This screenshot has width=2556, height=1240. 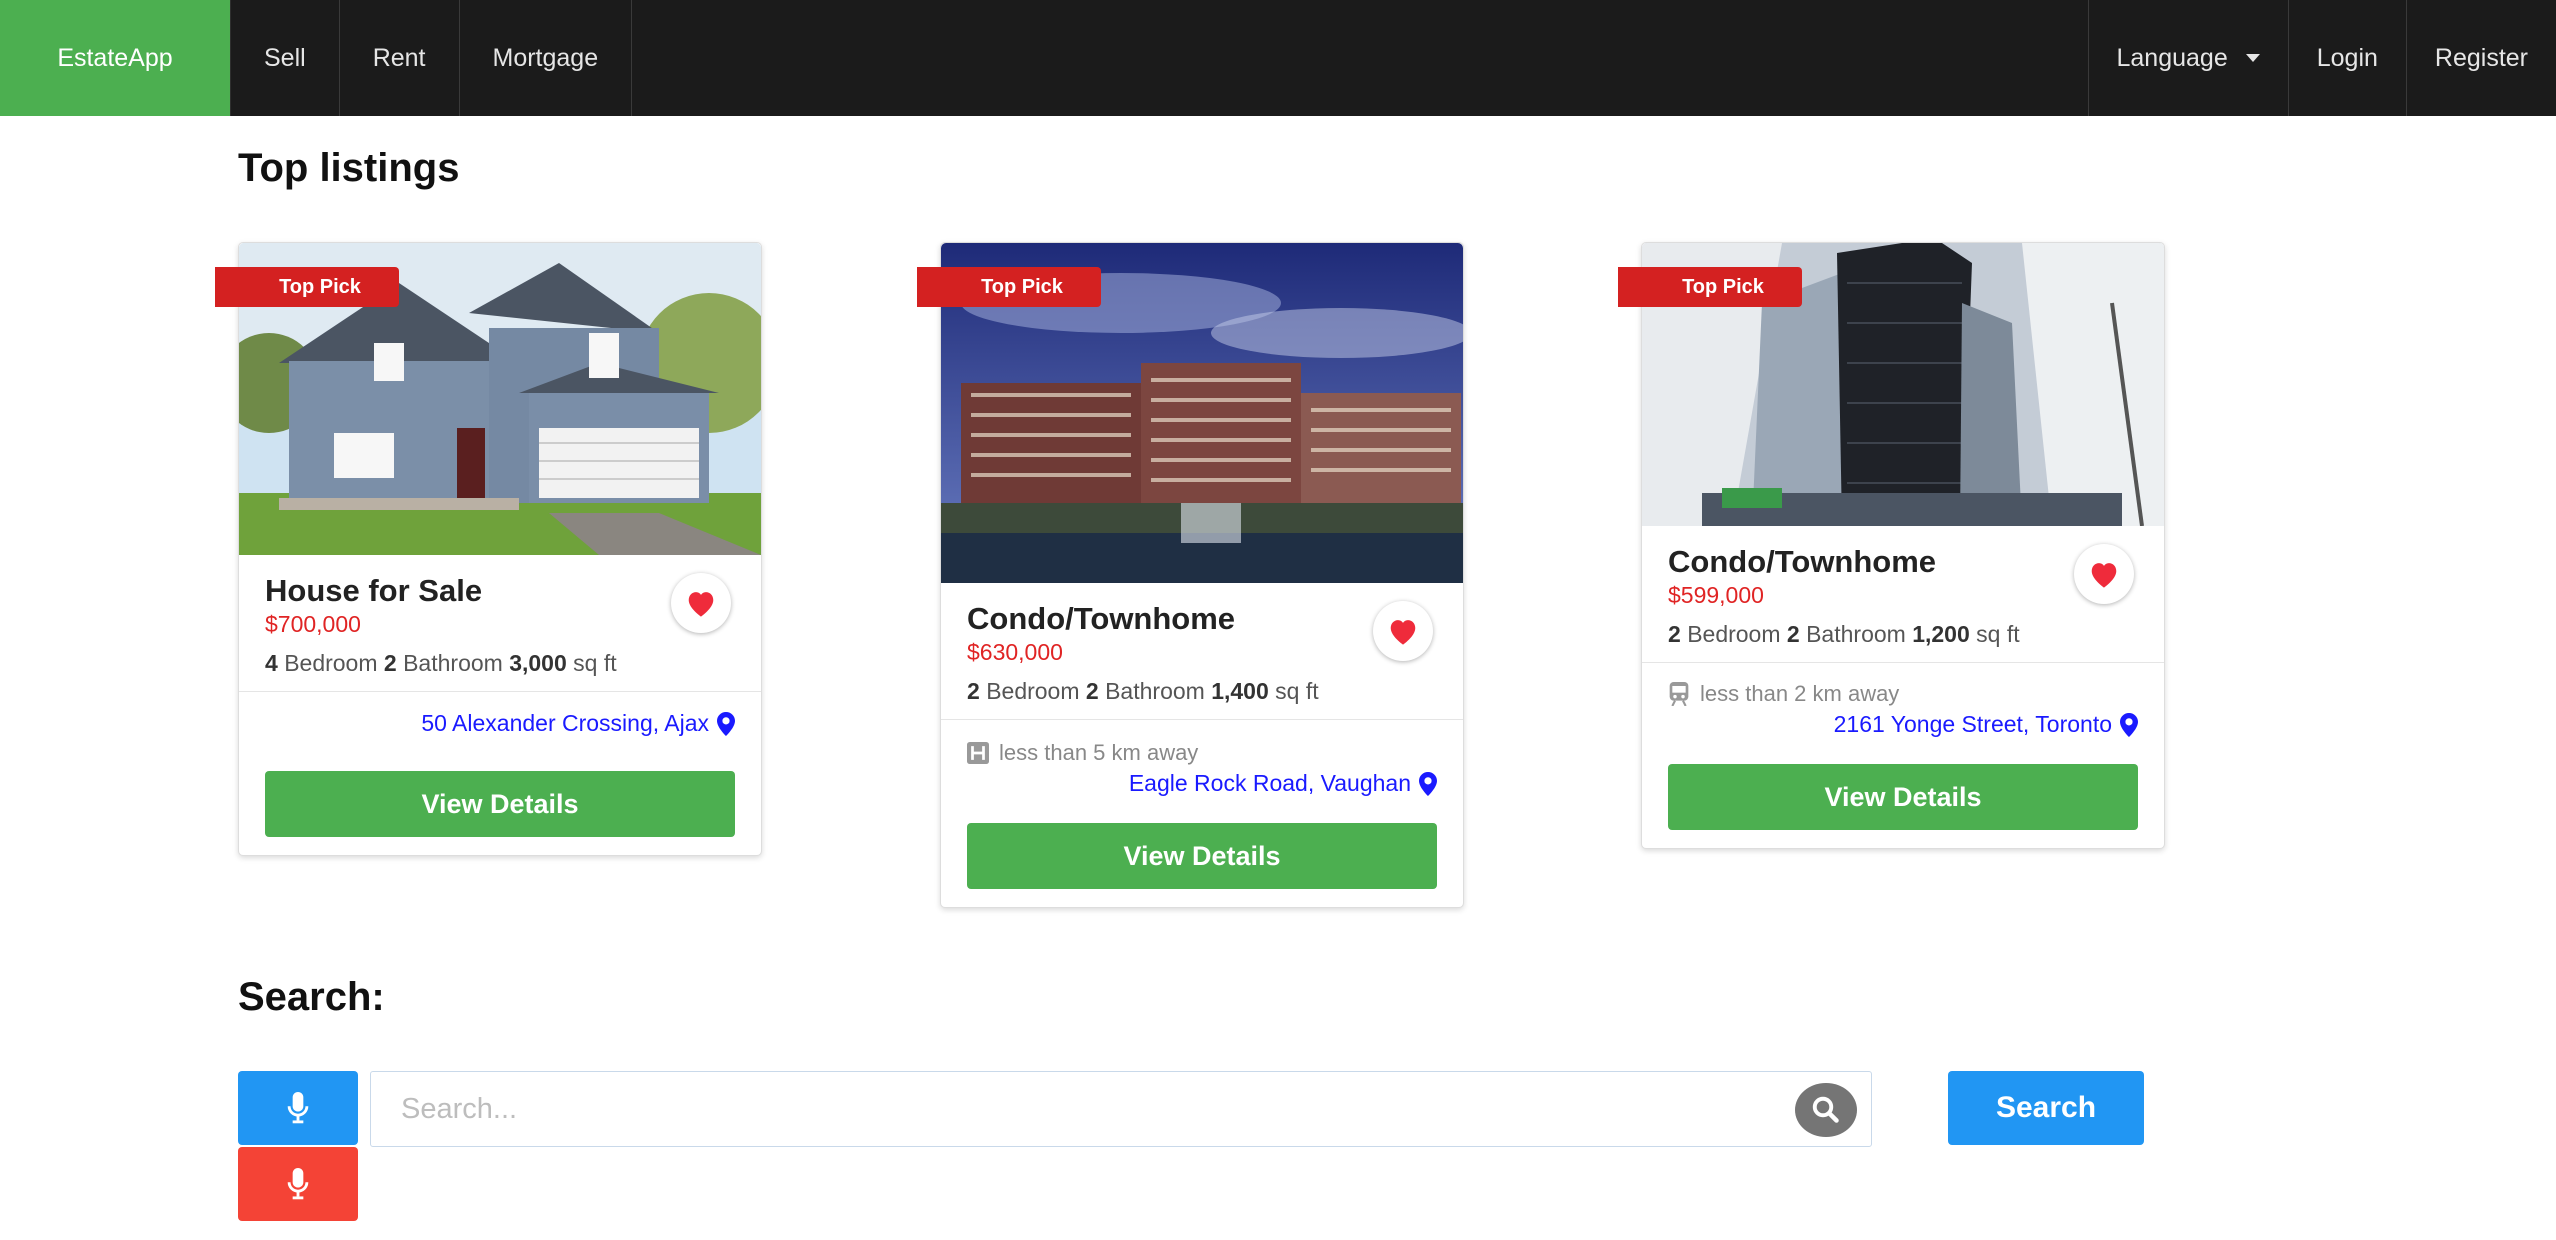 I want to click on search-input, so click(x=1061, y=1109).